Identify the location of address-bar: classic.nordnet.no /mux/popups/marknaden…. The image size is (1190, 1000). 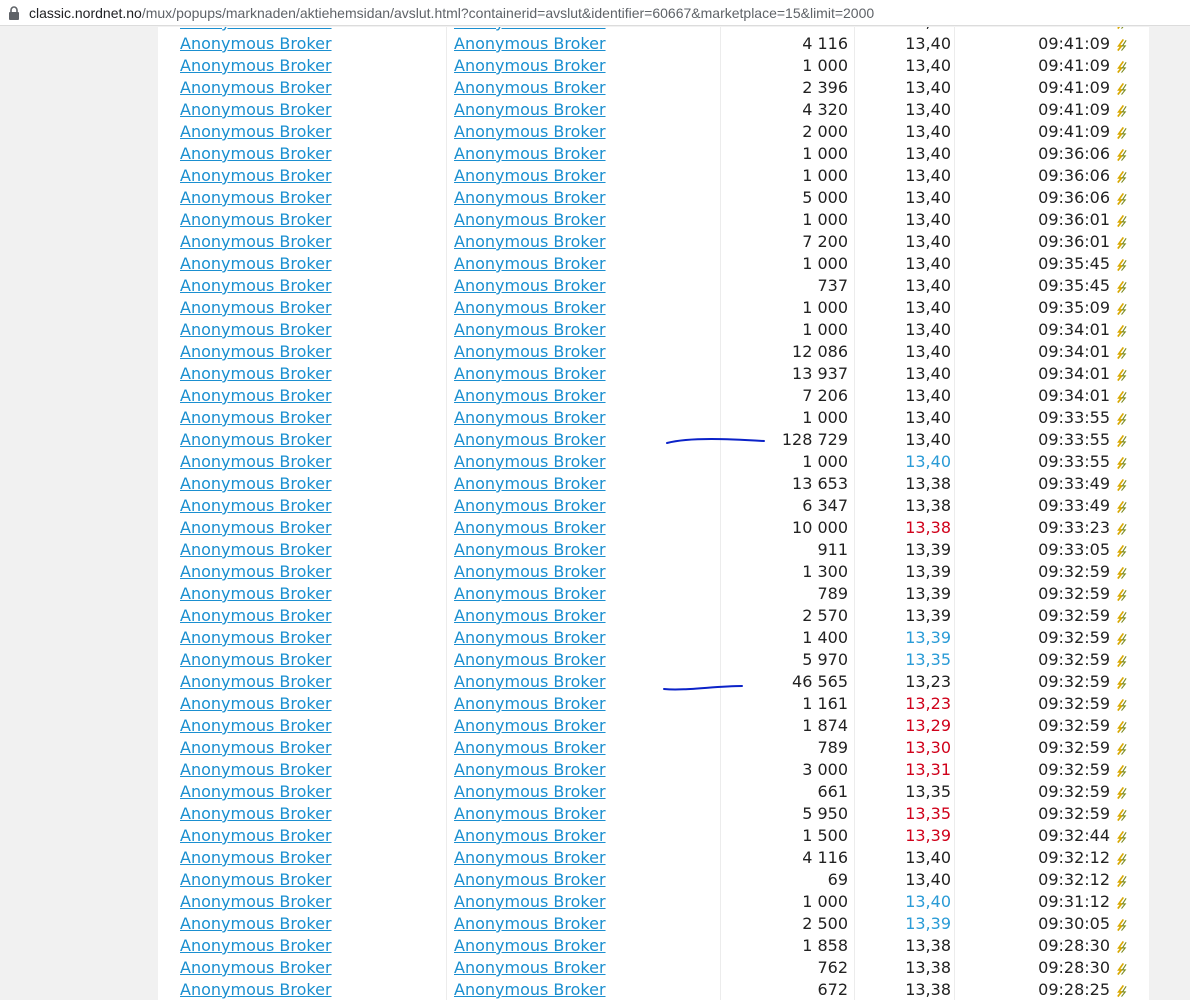
(595, 13).